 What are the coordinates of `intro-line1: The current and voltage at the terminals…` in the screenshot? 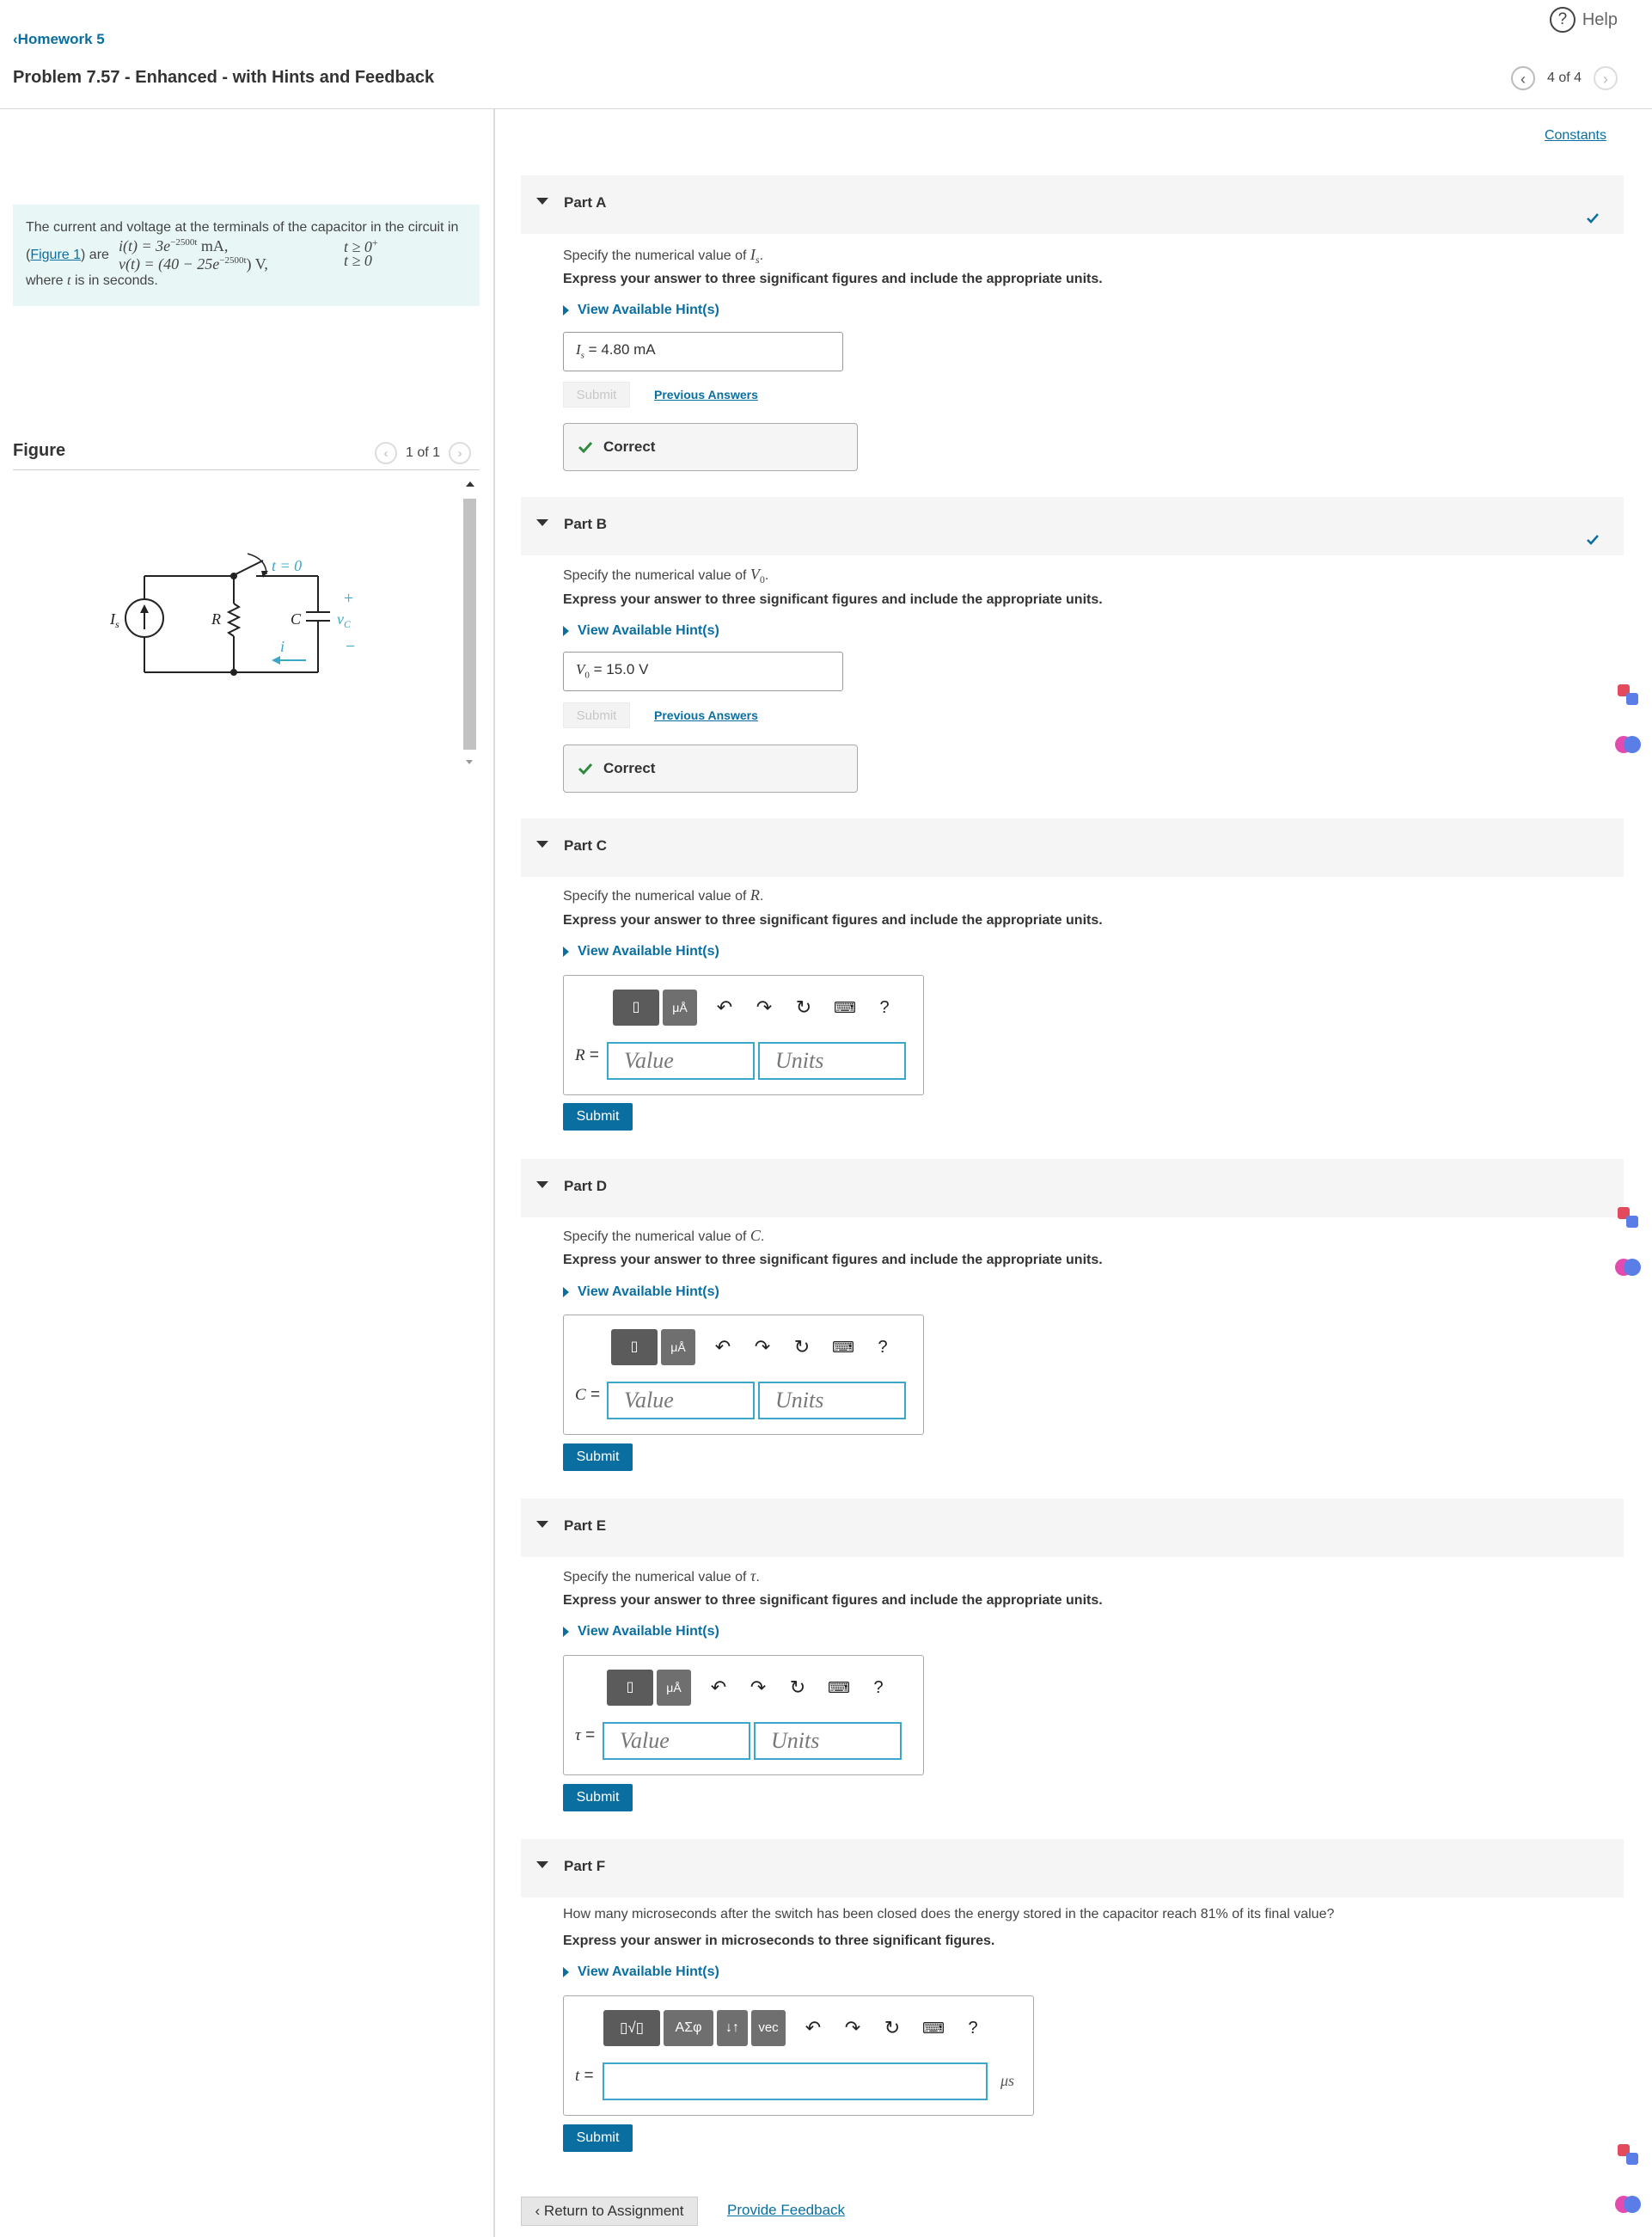 It's located at (242, 228).